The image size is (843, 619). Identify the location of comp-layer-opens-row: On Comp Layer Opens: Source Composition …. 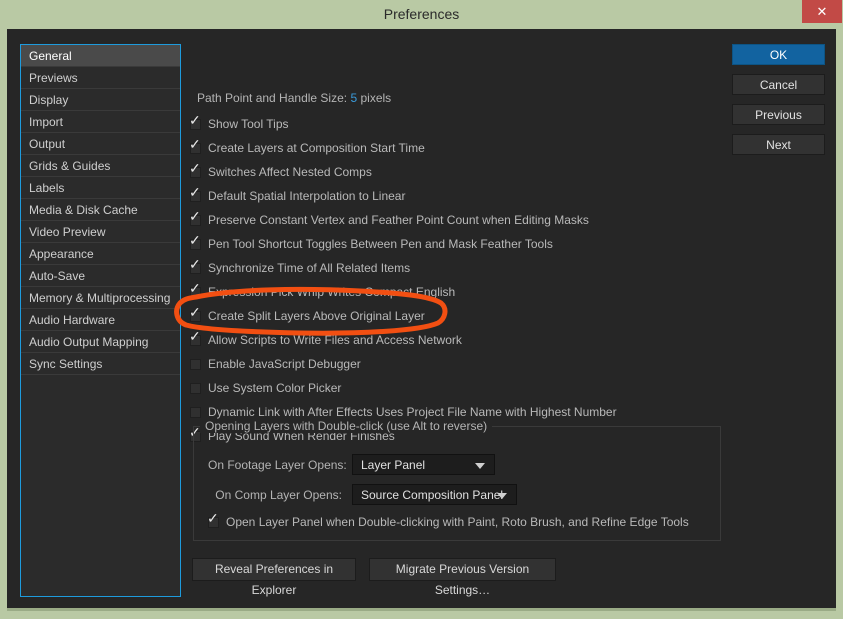
(362, 494).